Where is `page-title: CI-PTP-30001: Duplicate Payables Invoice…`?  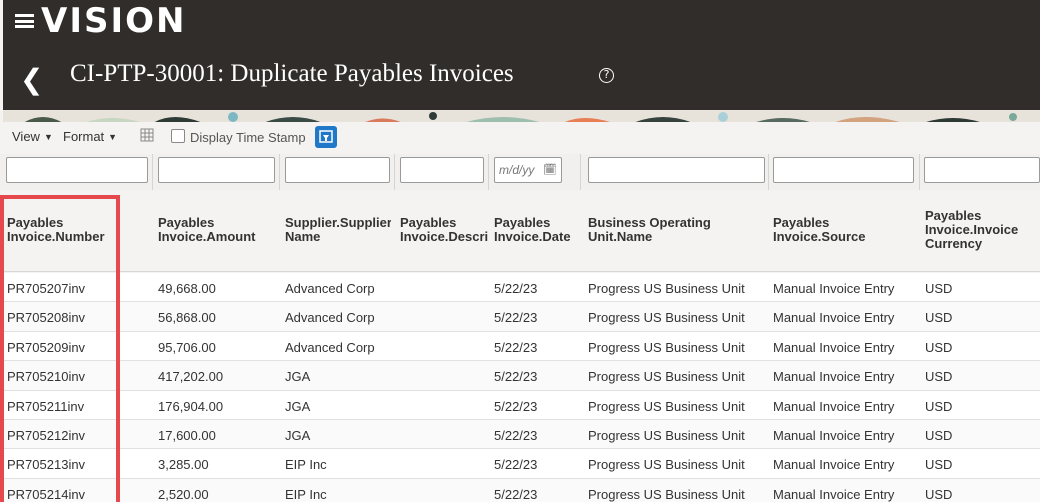
page-title: CI-PTP-30001: Duplicate Payables Invoice… is located at coordinates (292, 73).